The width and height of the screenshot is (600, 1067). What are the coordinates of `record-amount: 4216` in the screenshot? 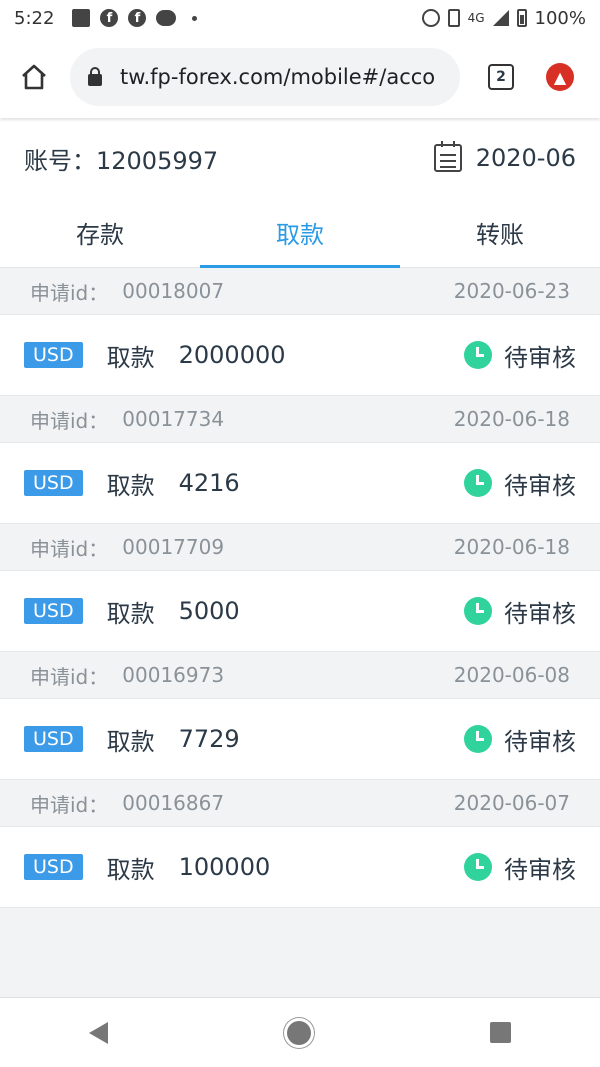 It's located at (209, 483).